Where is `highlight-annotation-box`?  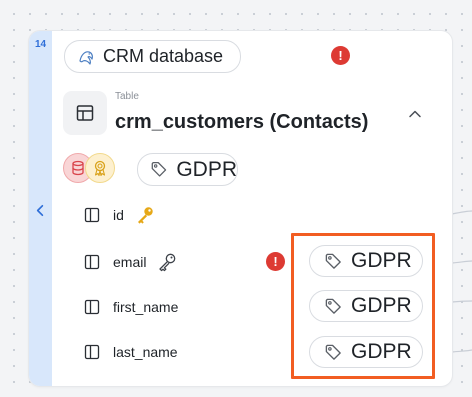
highlight-annotation-box is located at coordinates (363, 306).